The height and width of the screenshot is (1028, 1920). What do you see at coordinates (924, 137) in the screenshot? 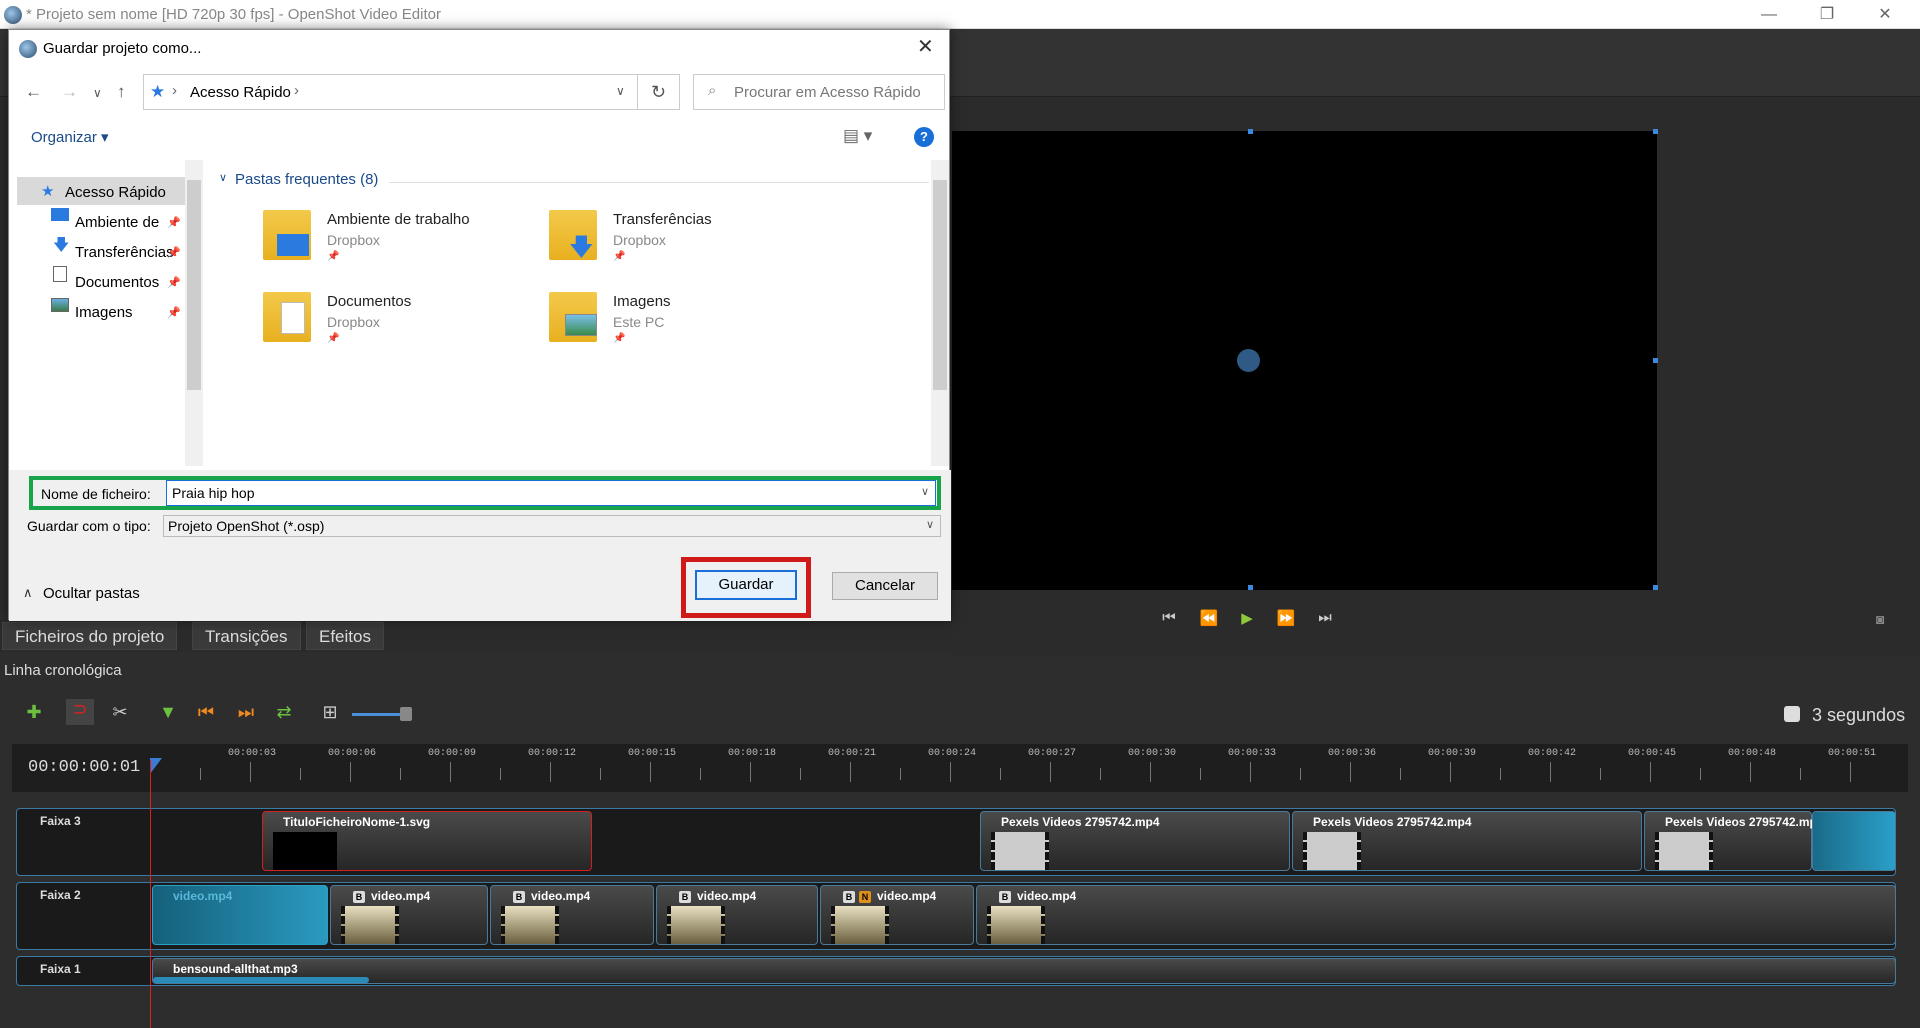
I see `help-icon: ?` at bounding box center [924, 137].